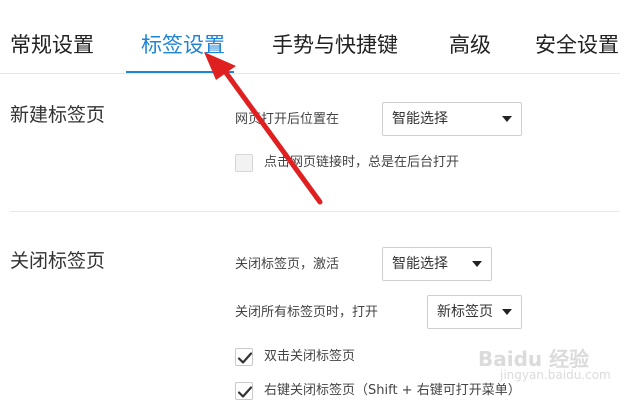 The width and height of the screenshot is (620, 400). Describe the element at coordinates (52, 45) in the screenshot. I see `tab-general: 常规设置` at that location.